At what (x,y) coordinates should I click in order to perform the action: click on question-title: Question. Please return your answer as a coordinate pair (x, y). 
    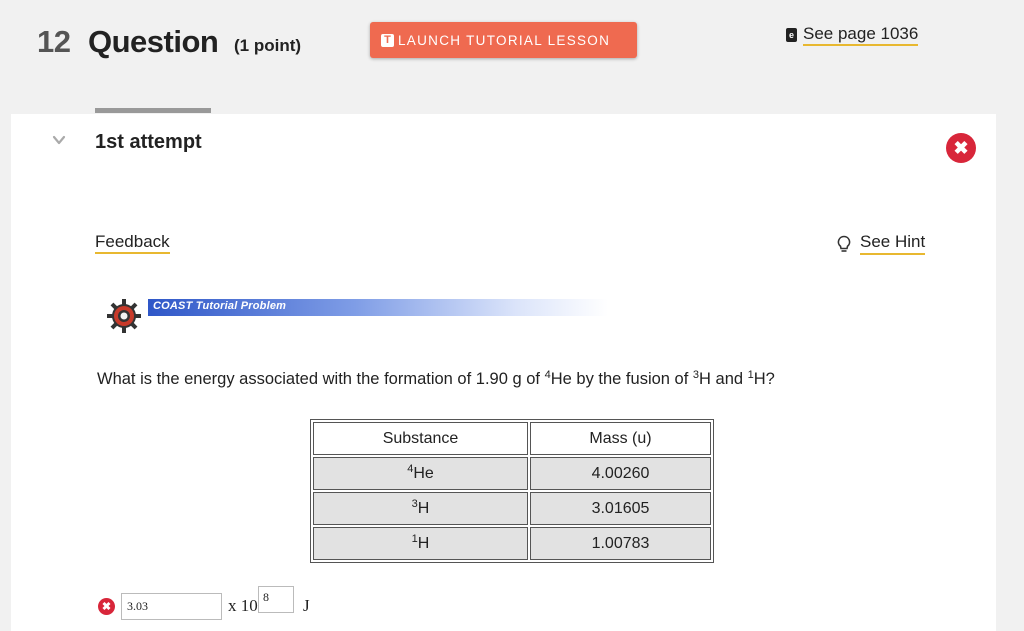
    Looking at the image, I should click on (153, 41).